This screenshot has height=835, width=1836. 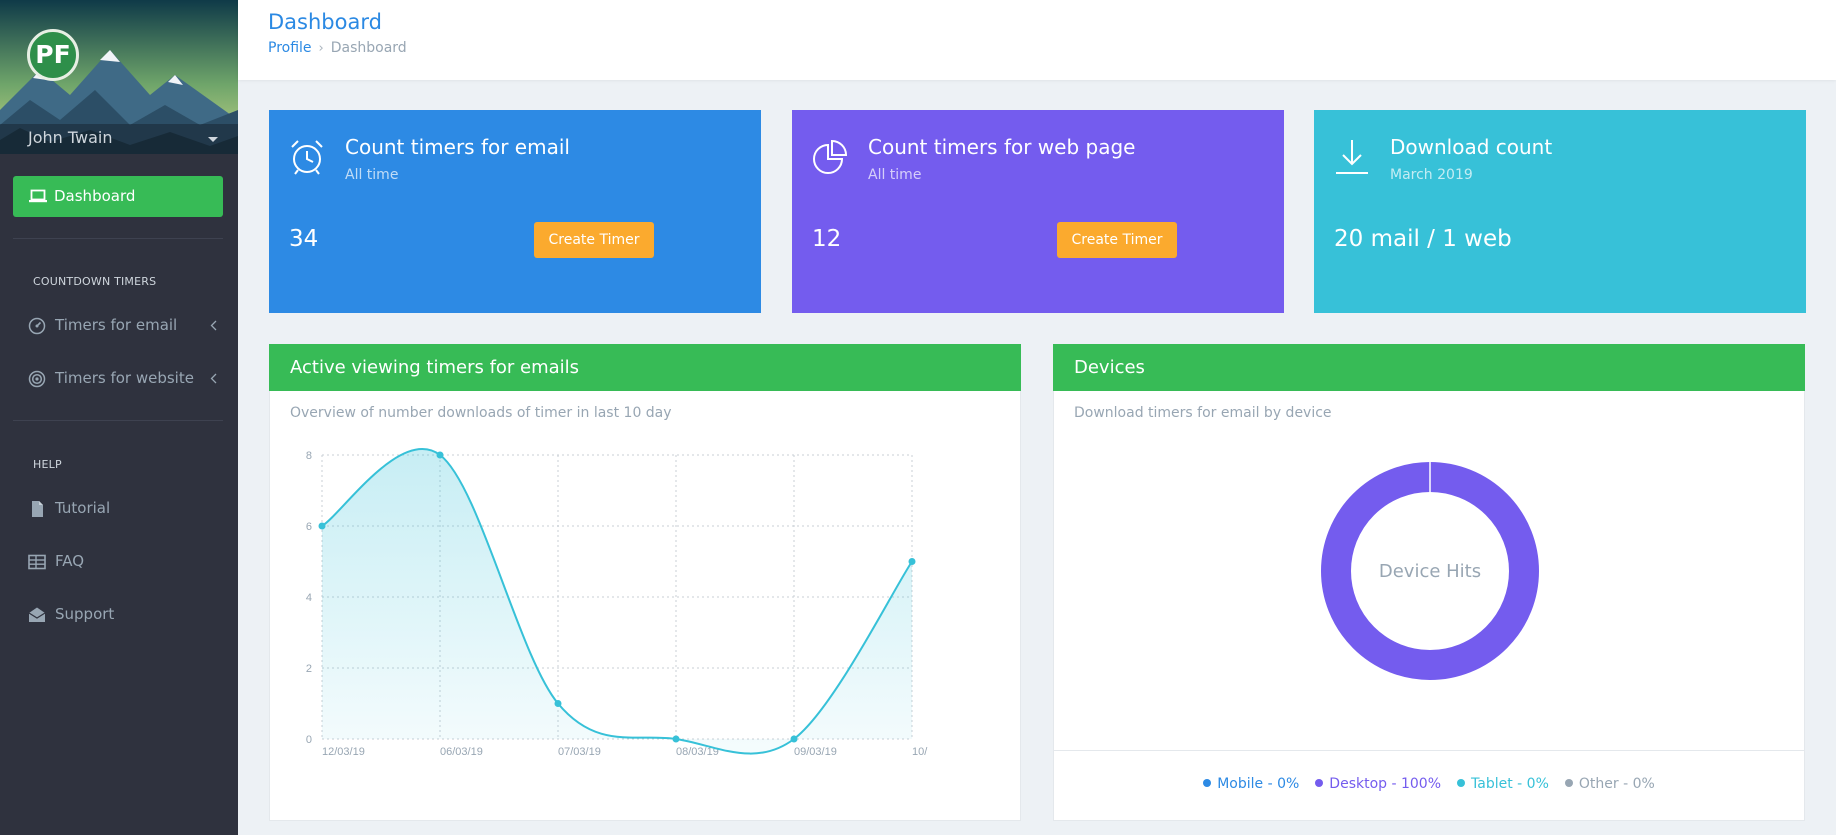 What do you see at coordinates (1423, 239) in the screenshot?
I see `card-value: 20 mail / 1 web` at bounding box center [1423, 239].